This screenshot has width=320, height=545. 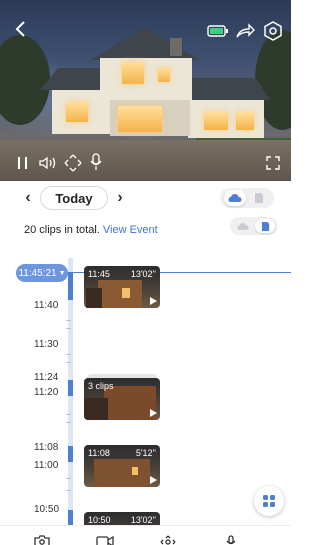 What do you see at coordinates (99, 274) in the screenshot?
I see `clip-start-time: 11:45` at bounding box center [99, 274].